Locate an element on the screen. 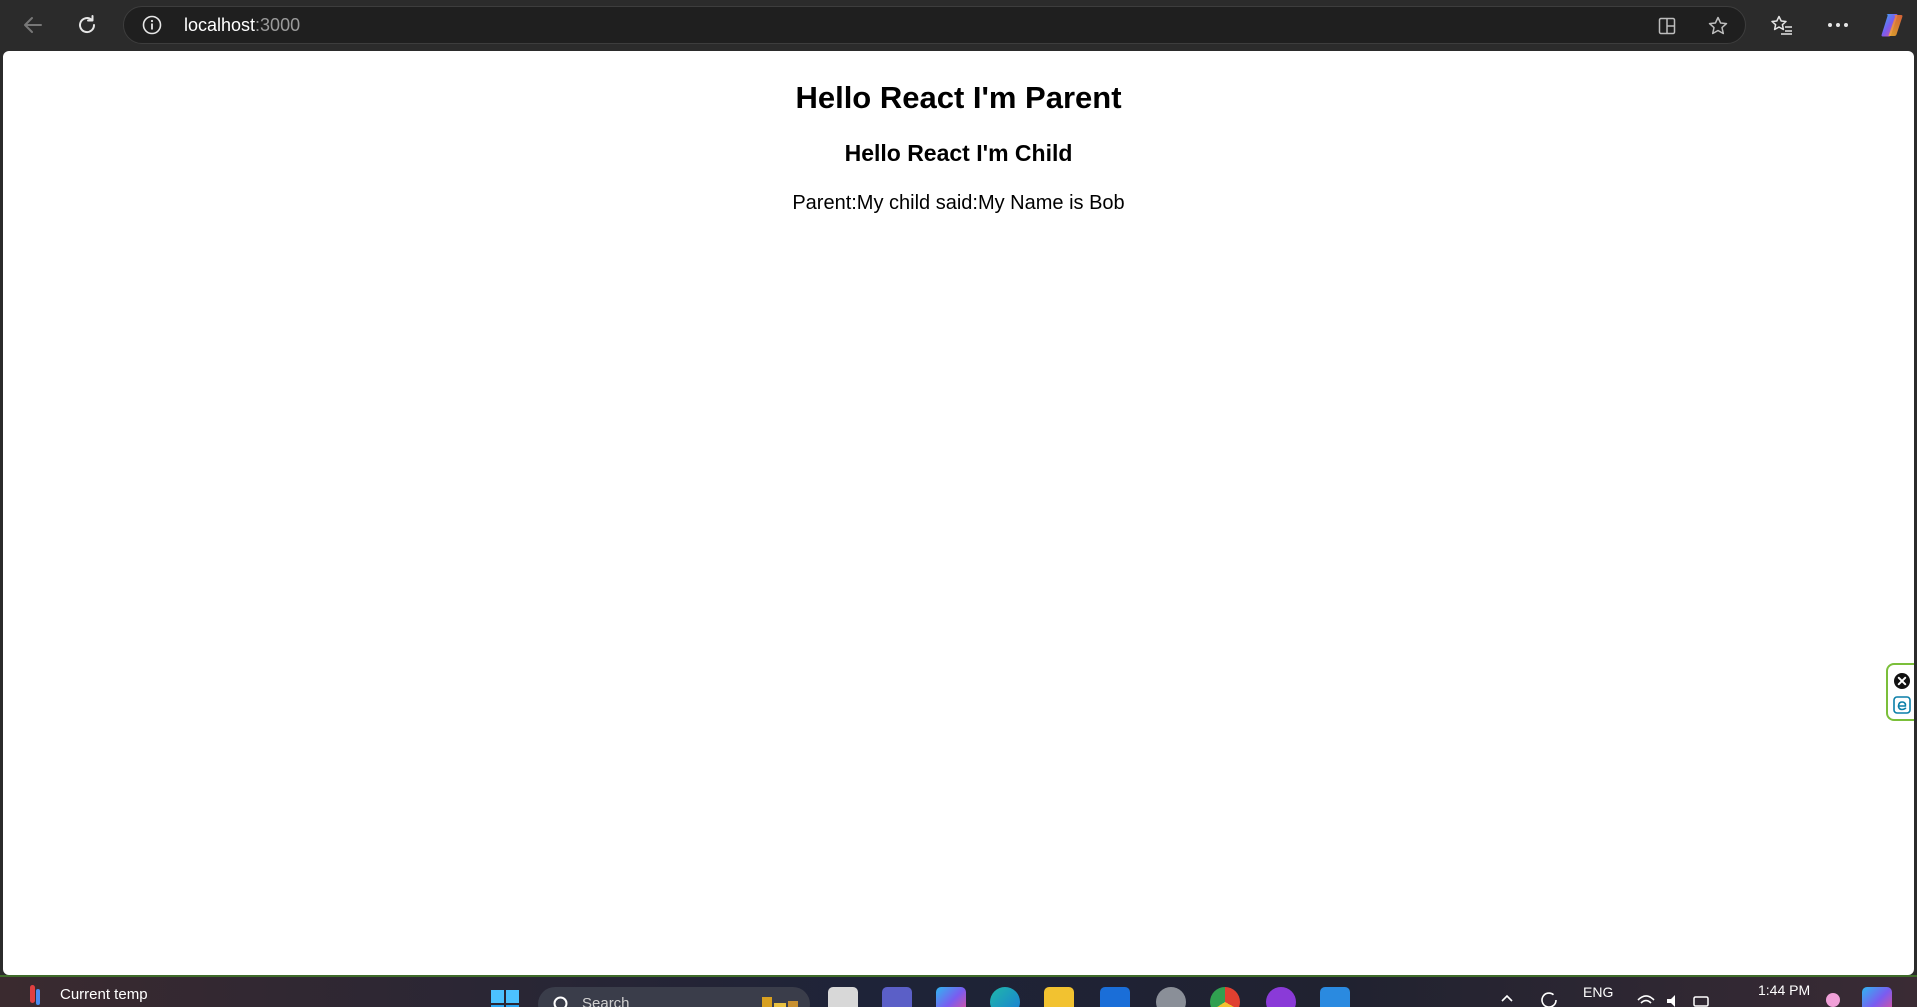 This screenshot has width=1917, height=1007. arrow-left-icon is located at coordinates (33, 25).